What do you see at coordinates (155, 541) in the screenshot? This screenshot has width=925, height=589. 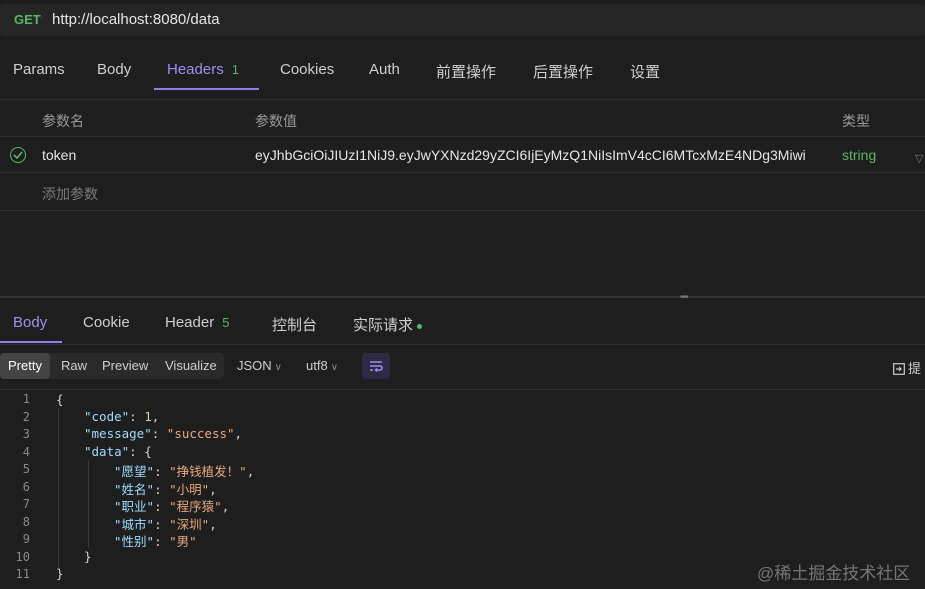 I see `code-line: "性别": "男"` at bounding box center [155, 541].